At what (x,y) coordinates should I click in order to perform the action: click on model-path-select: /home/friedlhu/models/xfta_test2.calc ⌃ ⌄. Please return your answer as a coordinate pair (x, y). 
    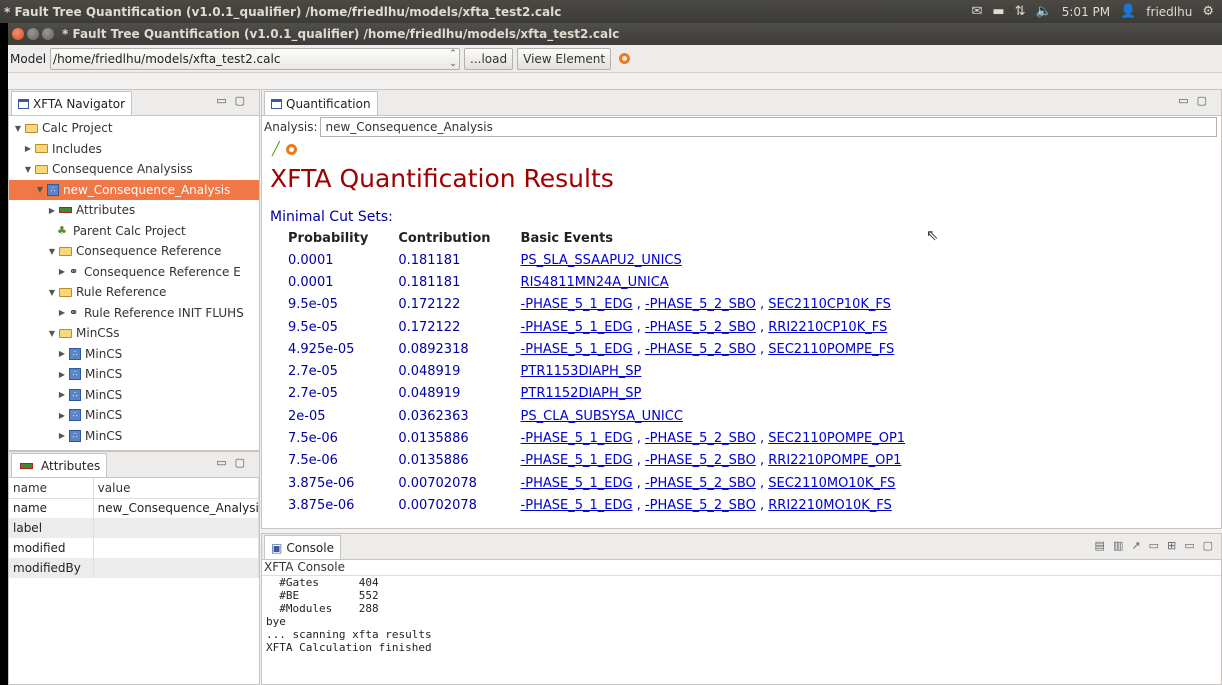
    Looking at the image, I should click on (255, 58).